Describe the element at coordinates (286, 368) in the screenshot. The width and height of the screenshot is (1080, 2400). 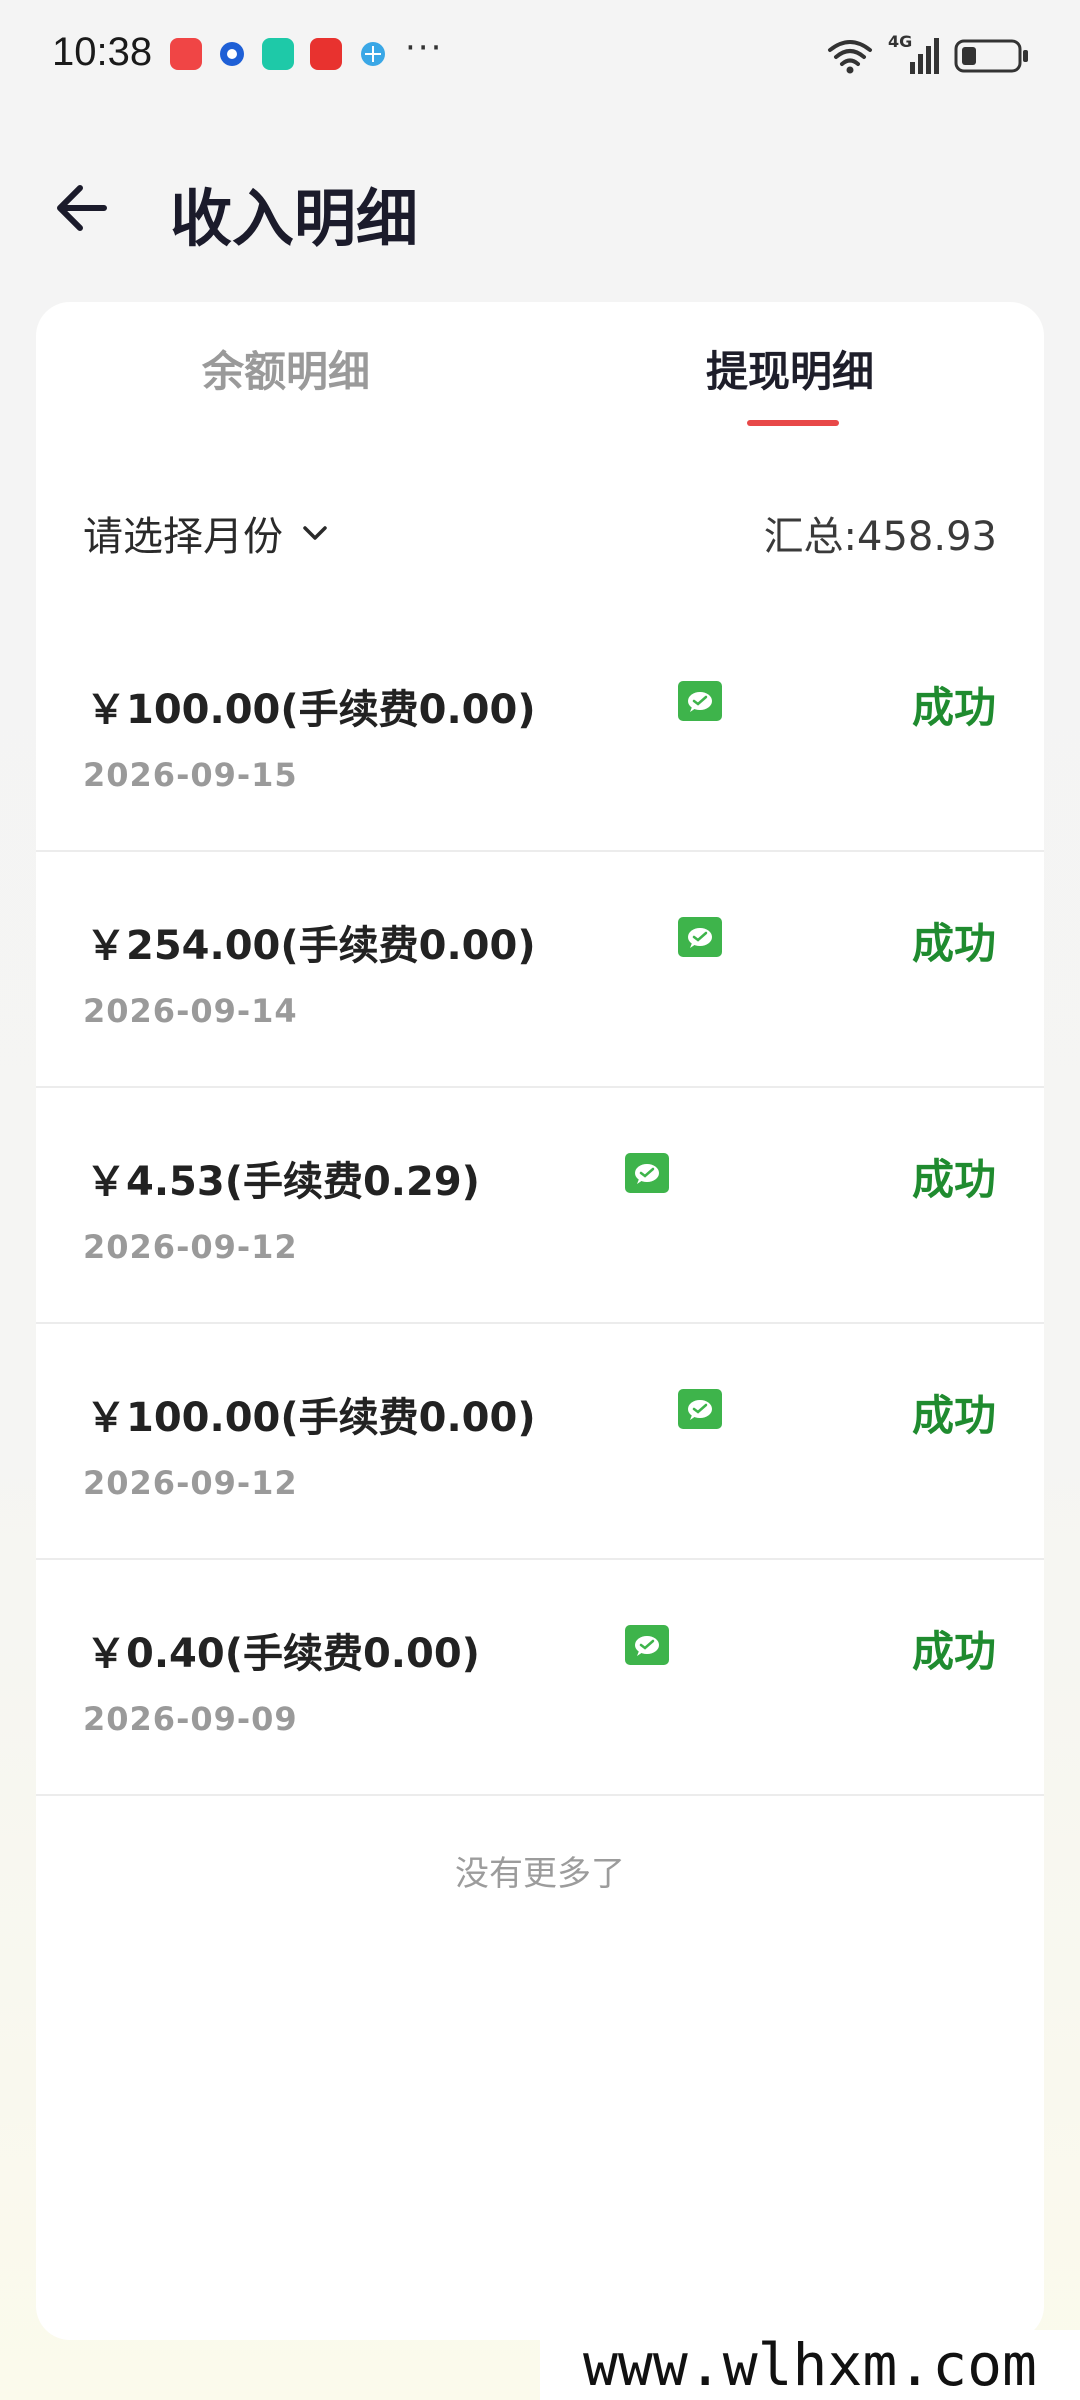
I see `tab-balance-detail: 余额明细` at that location.